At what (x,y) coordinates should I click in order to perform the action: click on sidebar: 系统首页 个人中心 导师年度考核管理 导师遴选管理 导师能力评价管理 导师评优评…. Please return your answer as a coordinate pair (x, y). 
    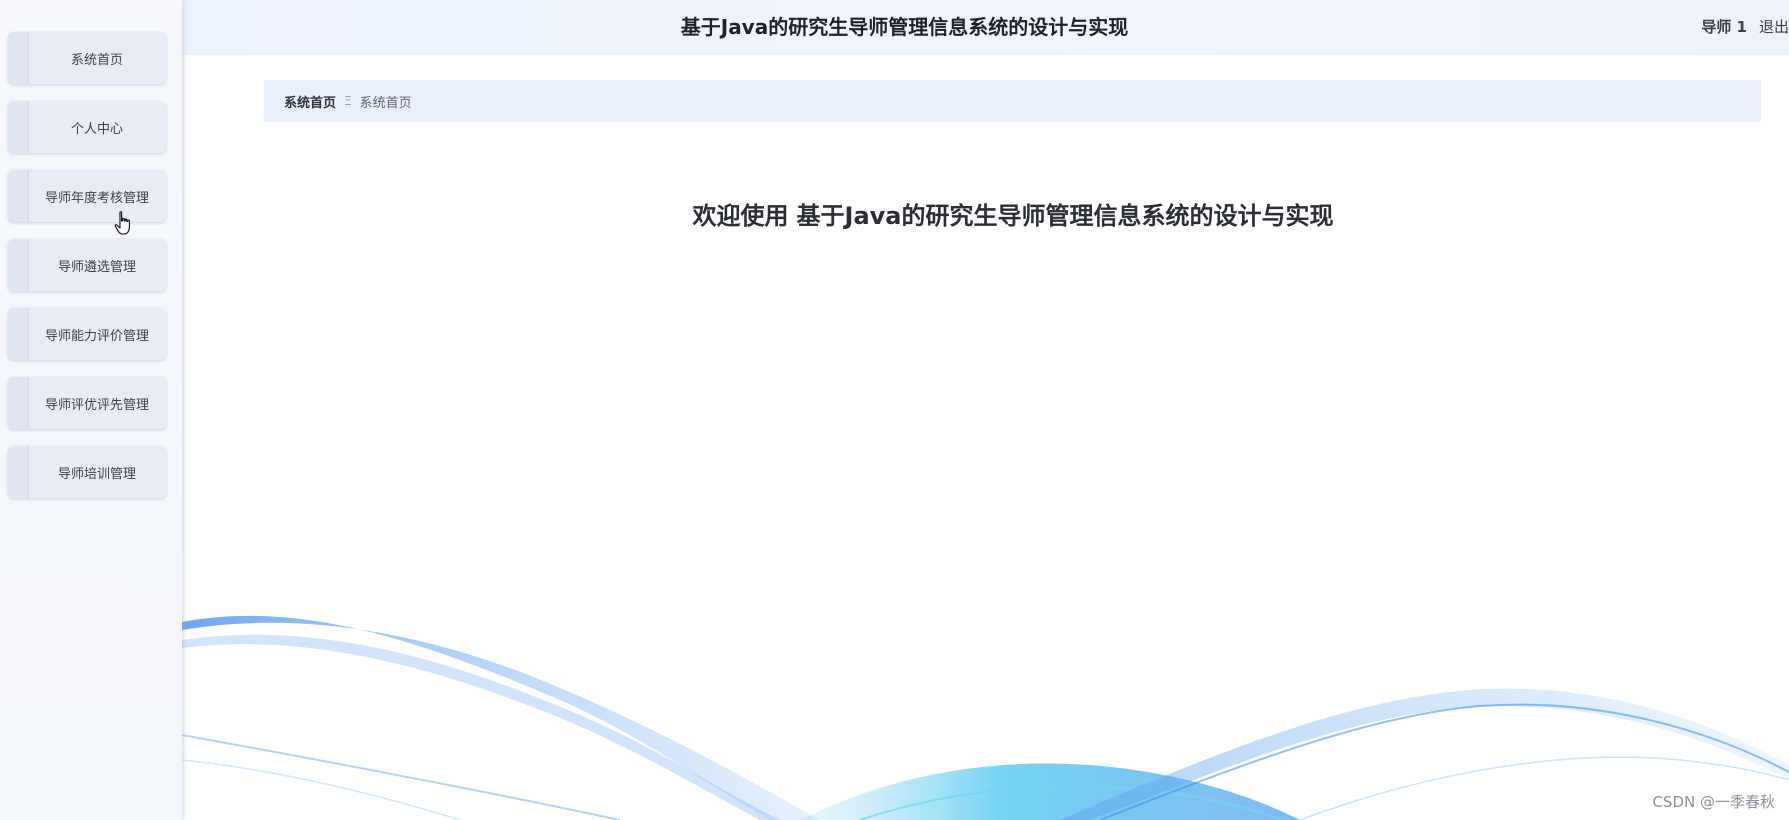
    Looking at the image, I should click on (91, 410).